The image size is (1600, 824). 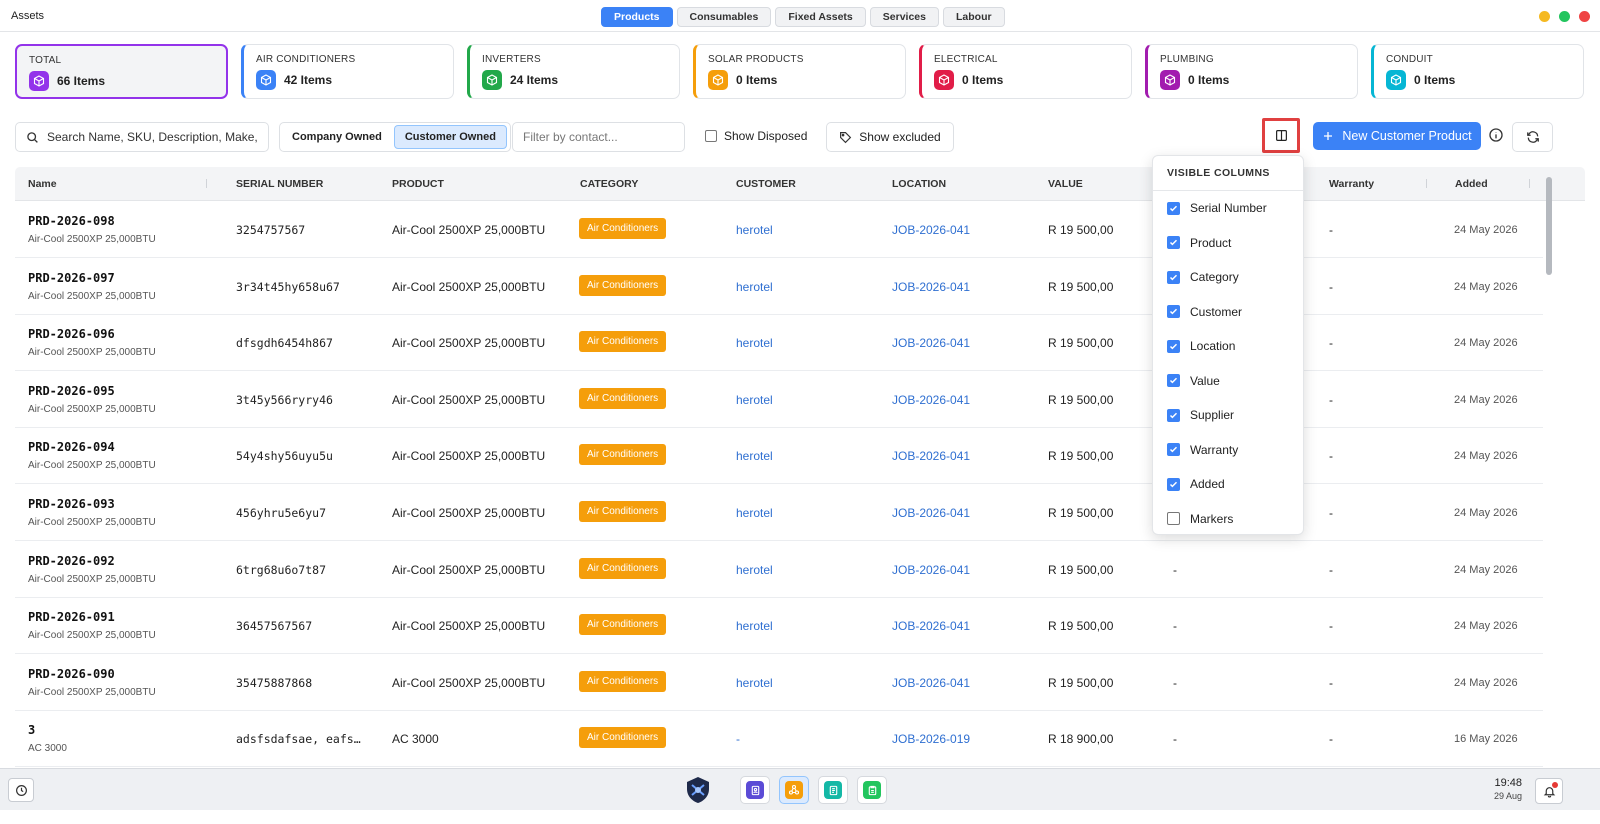 What do you see at coordinates (1564, 16) in the screenshot?
I see `maximize-button` at bounding box center [1564, 16].